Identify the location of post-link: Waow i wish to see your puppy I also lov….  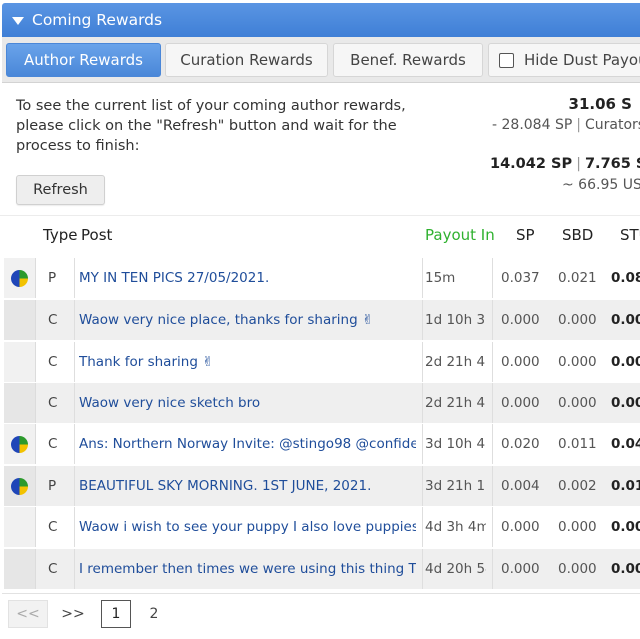
(247, 527).